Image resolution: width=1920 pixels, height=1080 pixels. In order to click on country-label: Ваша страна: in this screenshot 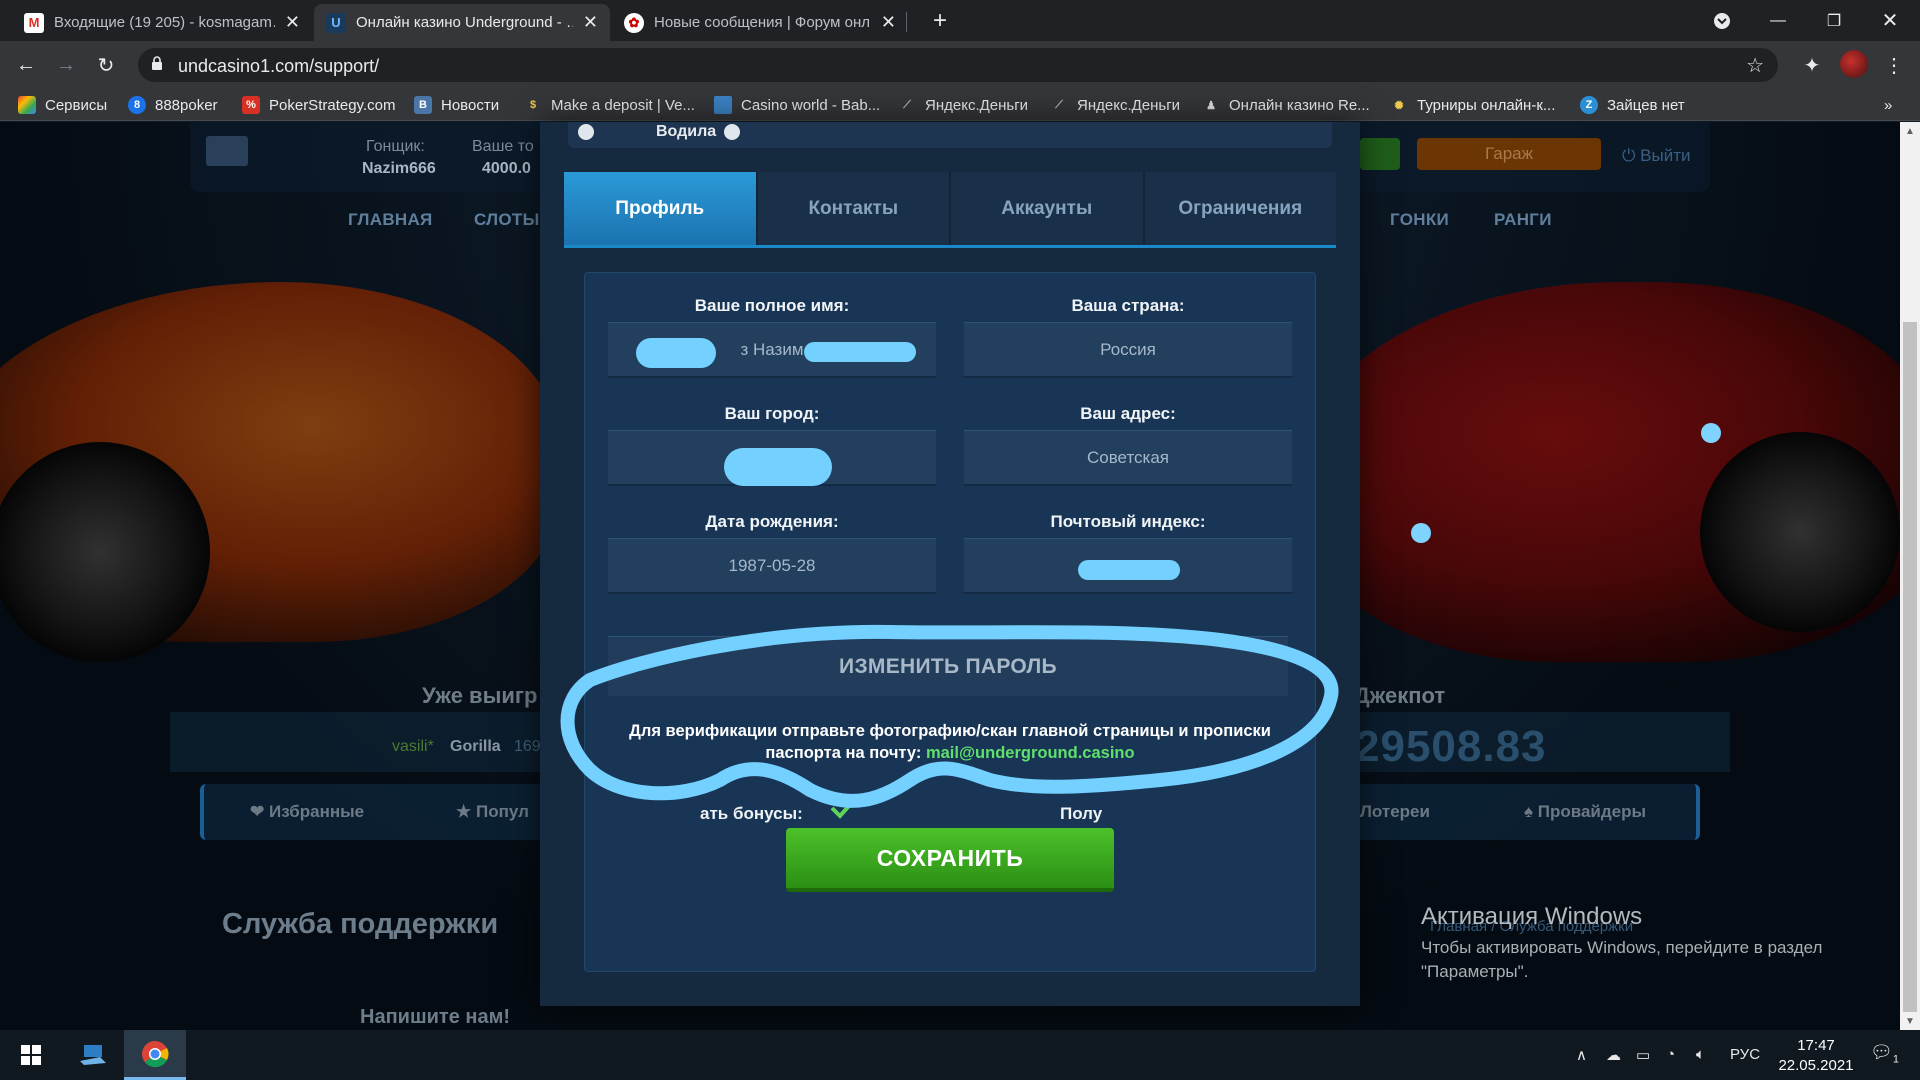, I will do `click(1128, 305)`.